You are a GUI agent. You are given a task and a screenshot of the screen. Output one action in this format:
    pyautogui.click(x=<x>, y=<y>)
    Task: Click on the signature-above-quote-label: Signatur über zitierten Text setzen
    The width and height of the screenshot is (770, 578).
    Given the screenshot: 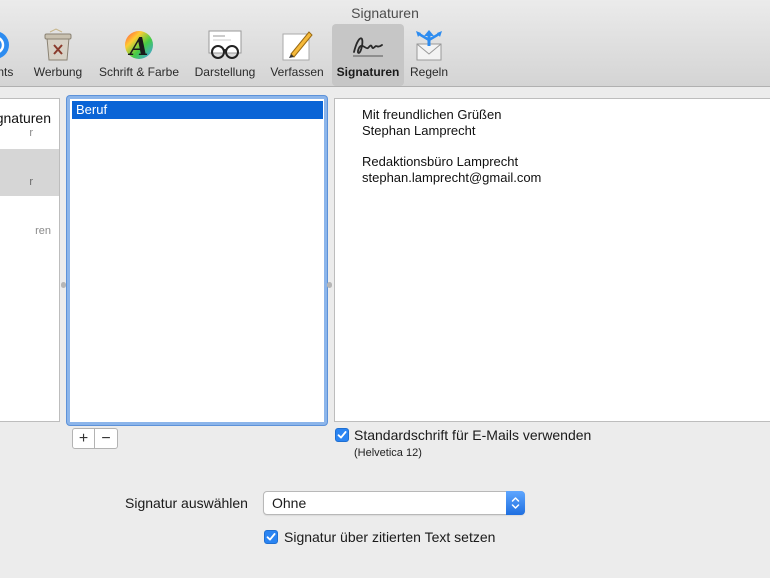 What is the action you would take?
    pyautogui.click(x=389, y=537)
    